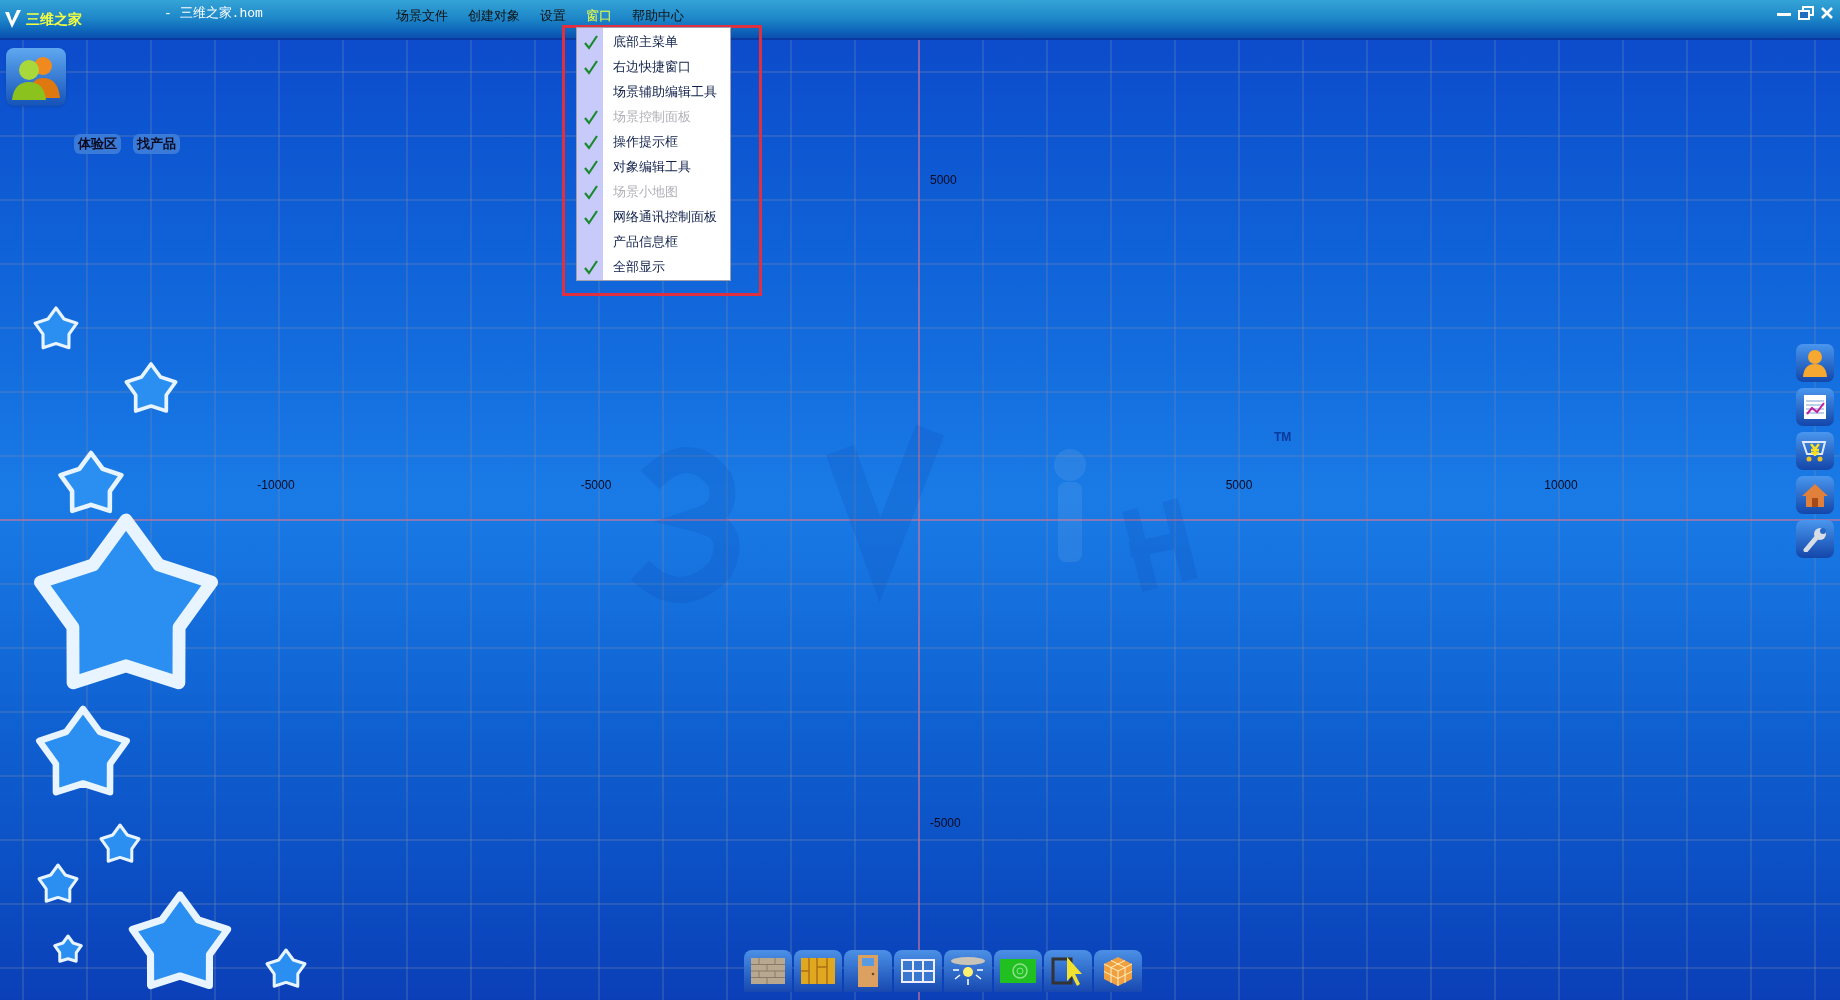 Image resolution: width=1840 pixels, height=1000 pixels. I want to click on axis-label: 10000, so click(1561, 485).